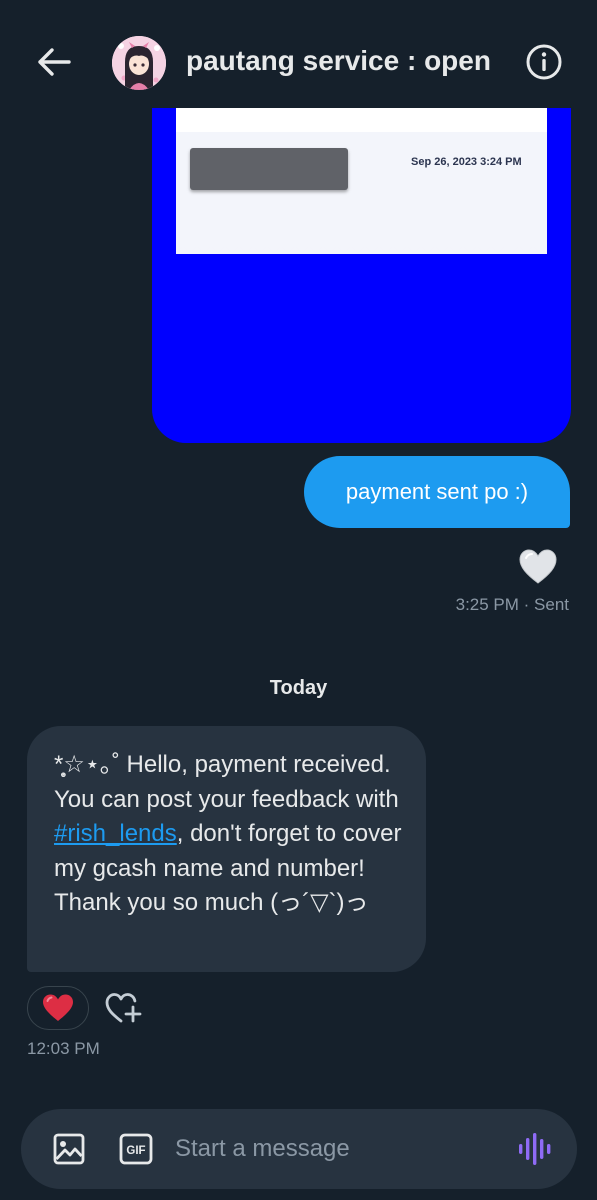  What do you see at coordinates (115, 833) in the screenshot?
I see `hashtag-link: #rish_lends` at bounding box center [115, 833].